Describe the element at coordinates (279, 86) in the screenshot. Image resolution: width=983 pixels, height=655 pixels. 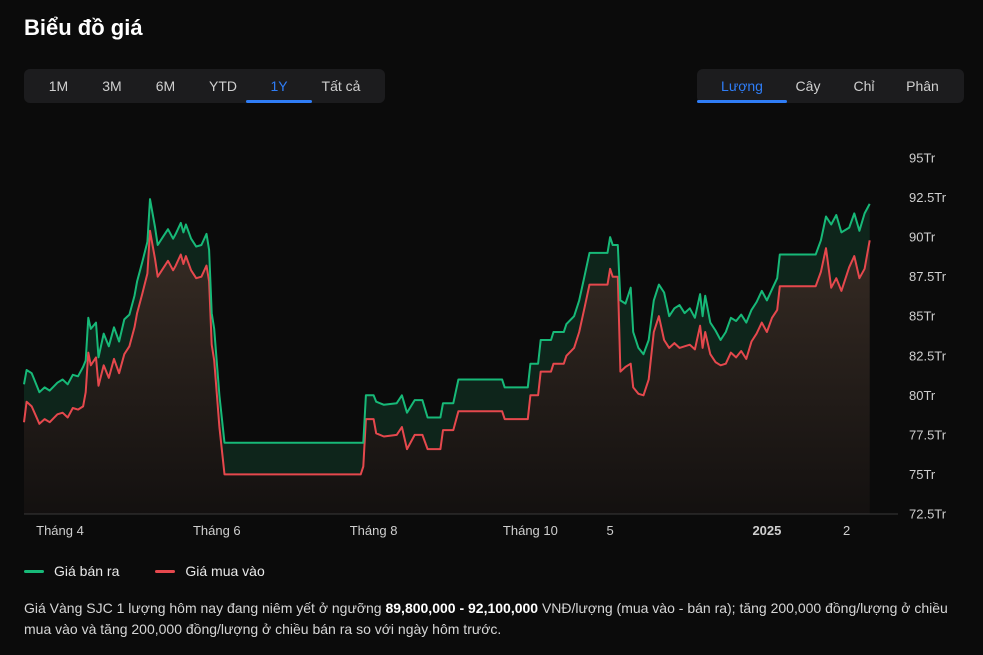
I see `range-tab-1y: 1Y` at that location.